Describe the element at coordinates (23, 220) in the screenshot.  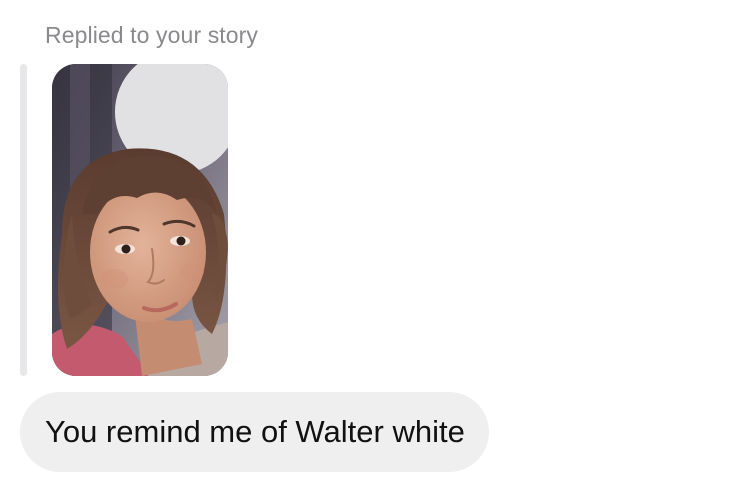
I see `reply-quote-bar` at that location.